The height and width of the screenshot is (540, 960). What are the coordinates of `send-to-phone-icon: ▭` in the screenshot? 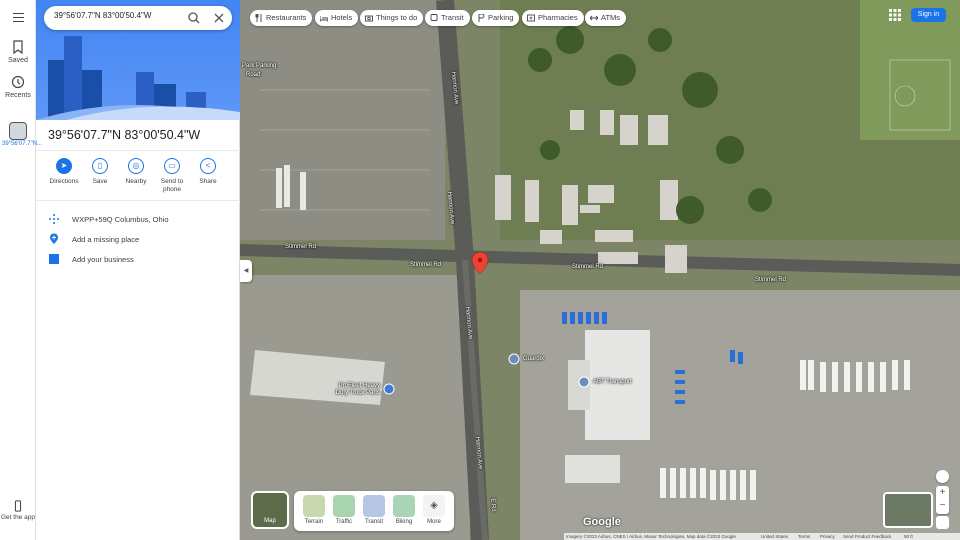 It's located at (172, 166).